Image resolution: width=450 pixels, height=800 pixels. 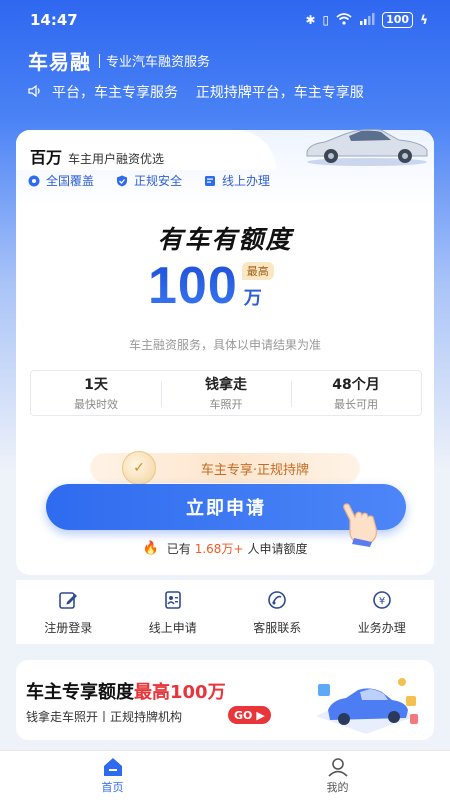 I want to click on stat-keep-car: 钱拿走 车照开, so click(x=226, y=393).